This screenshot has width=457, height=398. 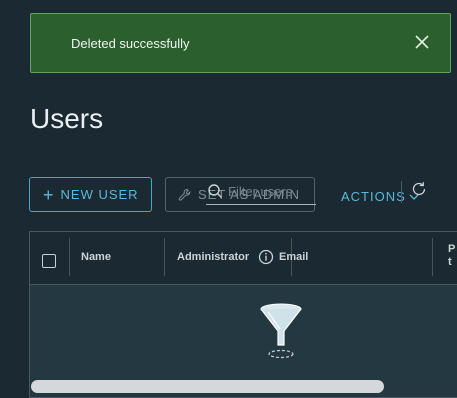 I want to click on new-user-button: + NEW USER, so click(x=90, y=194).